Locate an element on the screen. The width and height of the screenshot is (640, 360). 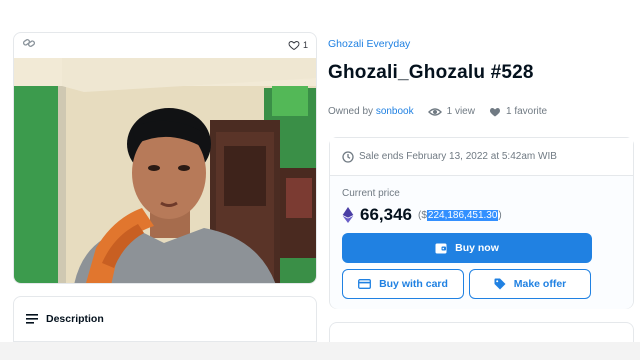
make-offer-label: Make offer is located at coordinates (540, 284).